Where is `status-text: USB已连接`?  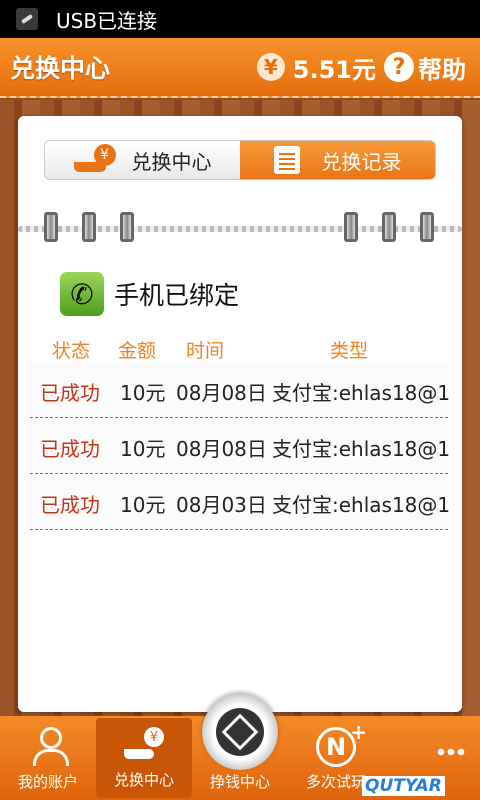 status-text: USB已连接 is located at coordinates (107, 20).